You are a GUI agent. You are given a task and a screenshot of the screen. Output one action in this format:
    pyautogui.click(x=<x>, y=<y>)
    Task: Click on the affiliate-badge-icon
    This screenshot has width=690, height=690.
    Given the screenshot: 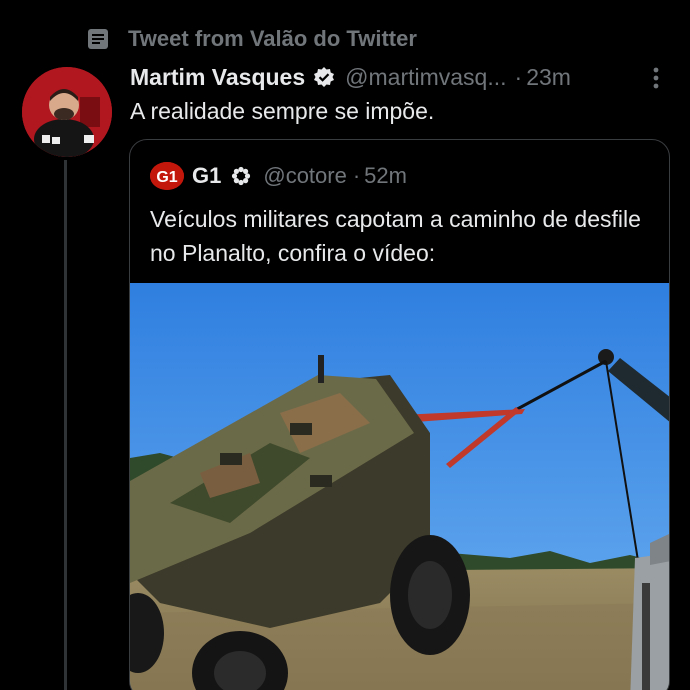 What is the action you would take?
    pyautogui.click(x=241, y=176)
    